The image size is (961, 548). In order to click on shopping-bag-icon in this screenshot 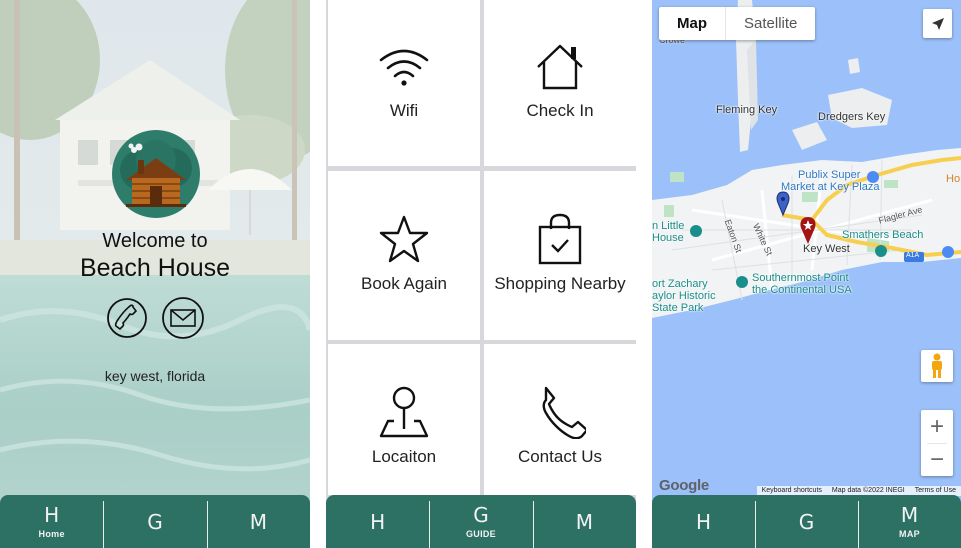, I will do `click(560, 239)`.